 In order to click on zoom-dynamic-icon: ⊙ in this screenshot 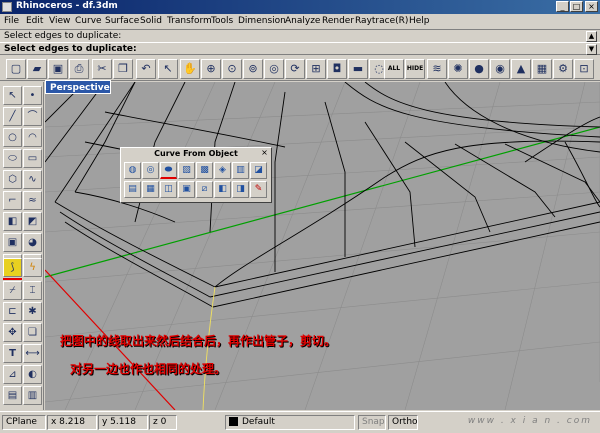, I will do `click(232, 69)`.